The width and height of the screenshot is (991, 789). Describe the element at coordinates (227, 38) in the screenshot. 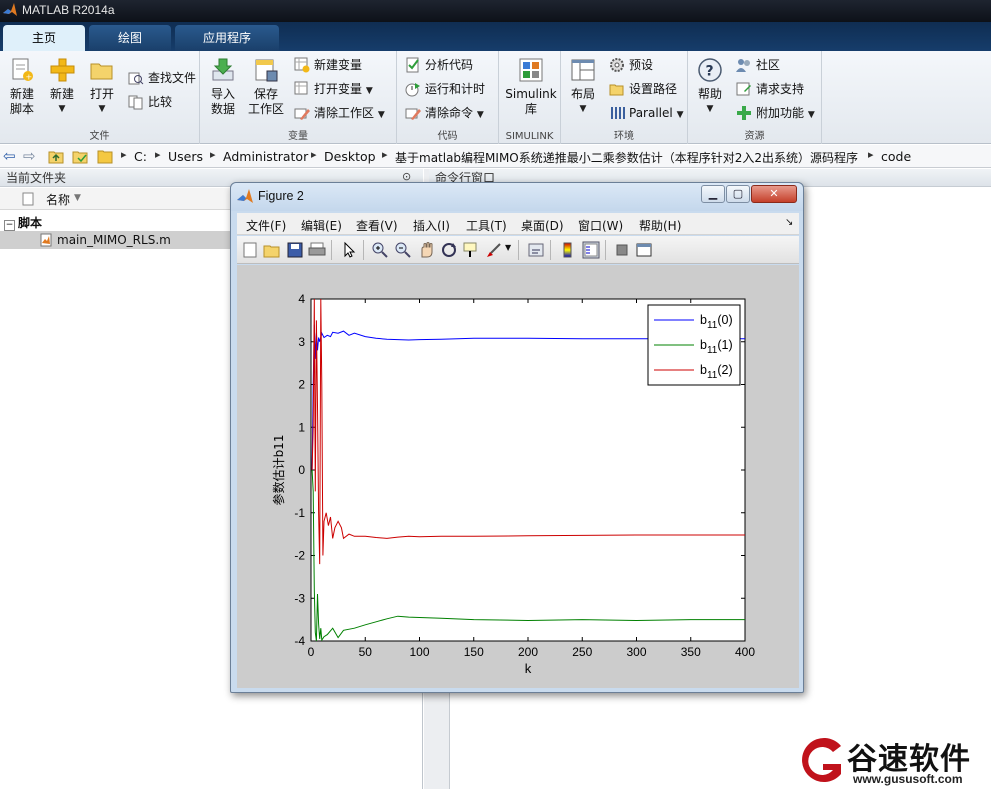

I see `tab-apps: 应用程序` at that location.